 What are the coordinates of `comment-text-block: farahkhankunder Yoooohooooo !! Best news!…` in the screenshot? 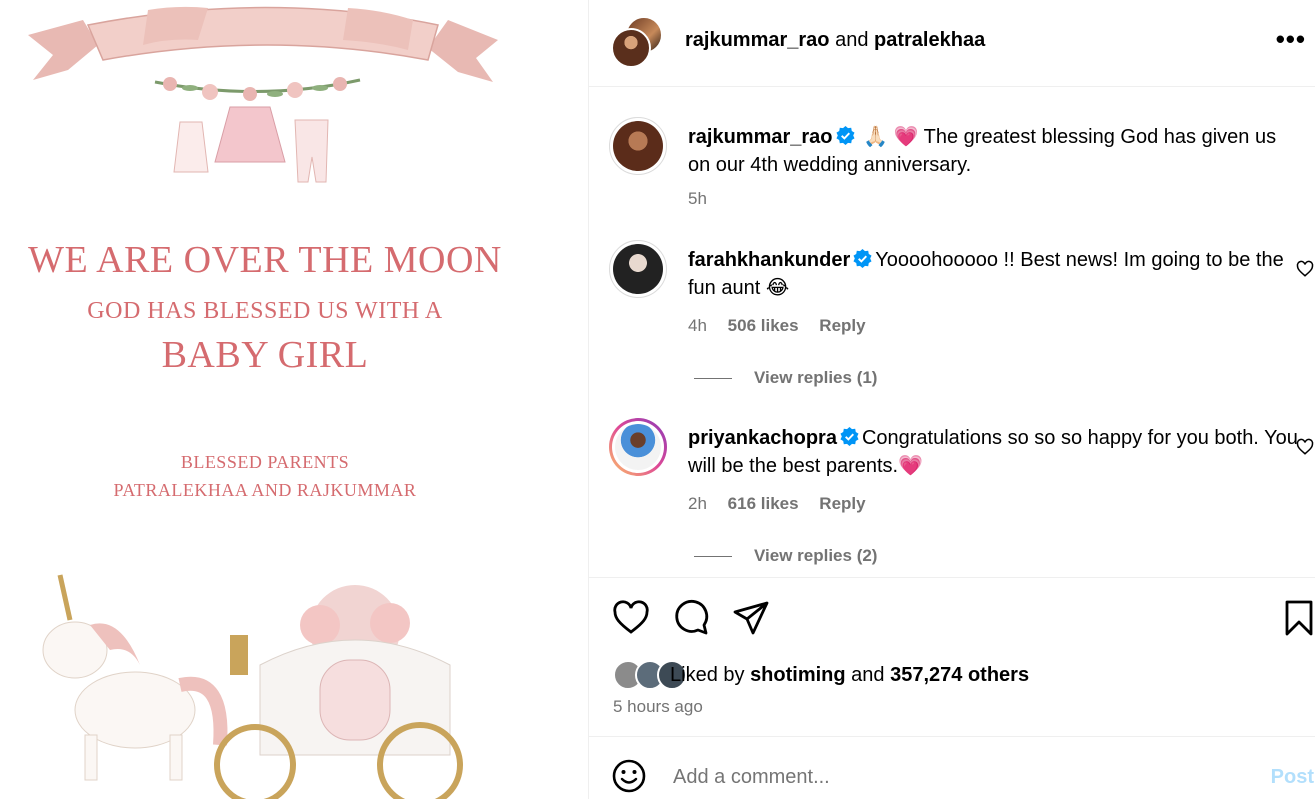 It's located at (993, 274).